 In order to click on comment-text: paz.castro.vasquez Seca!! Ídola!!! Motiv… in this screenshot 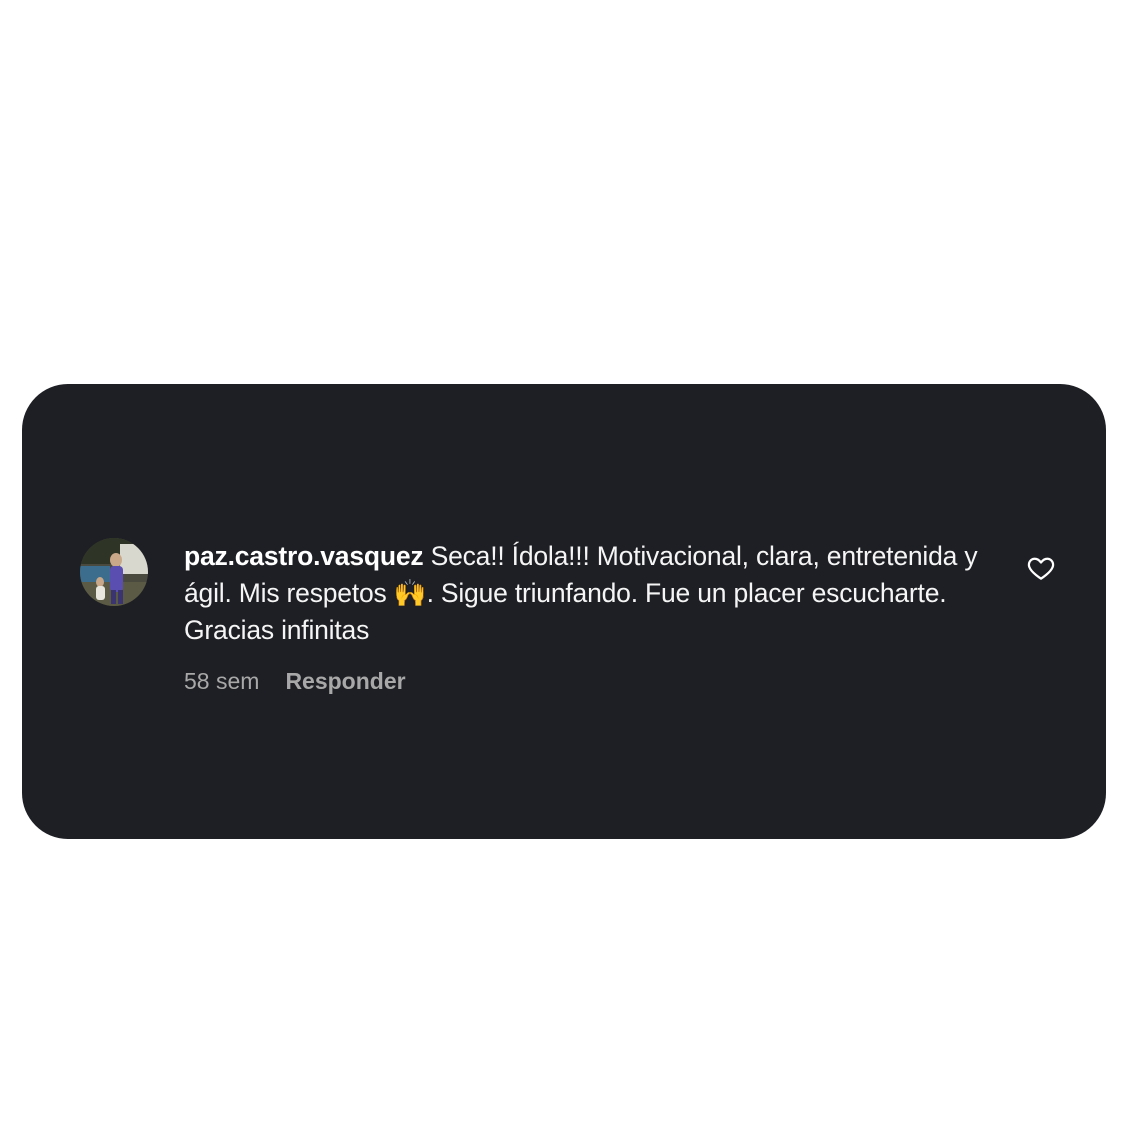, I will do `click(584, 593)`.